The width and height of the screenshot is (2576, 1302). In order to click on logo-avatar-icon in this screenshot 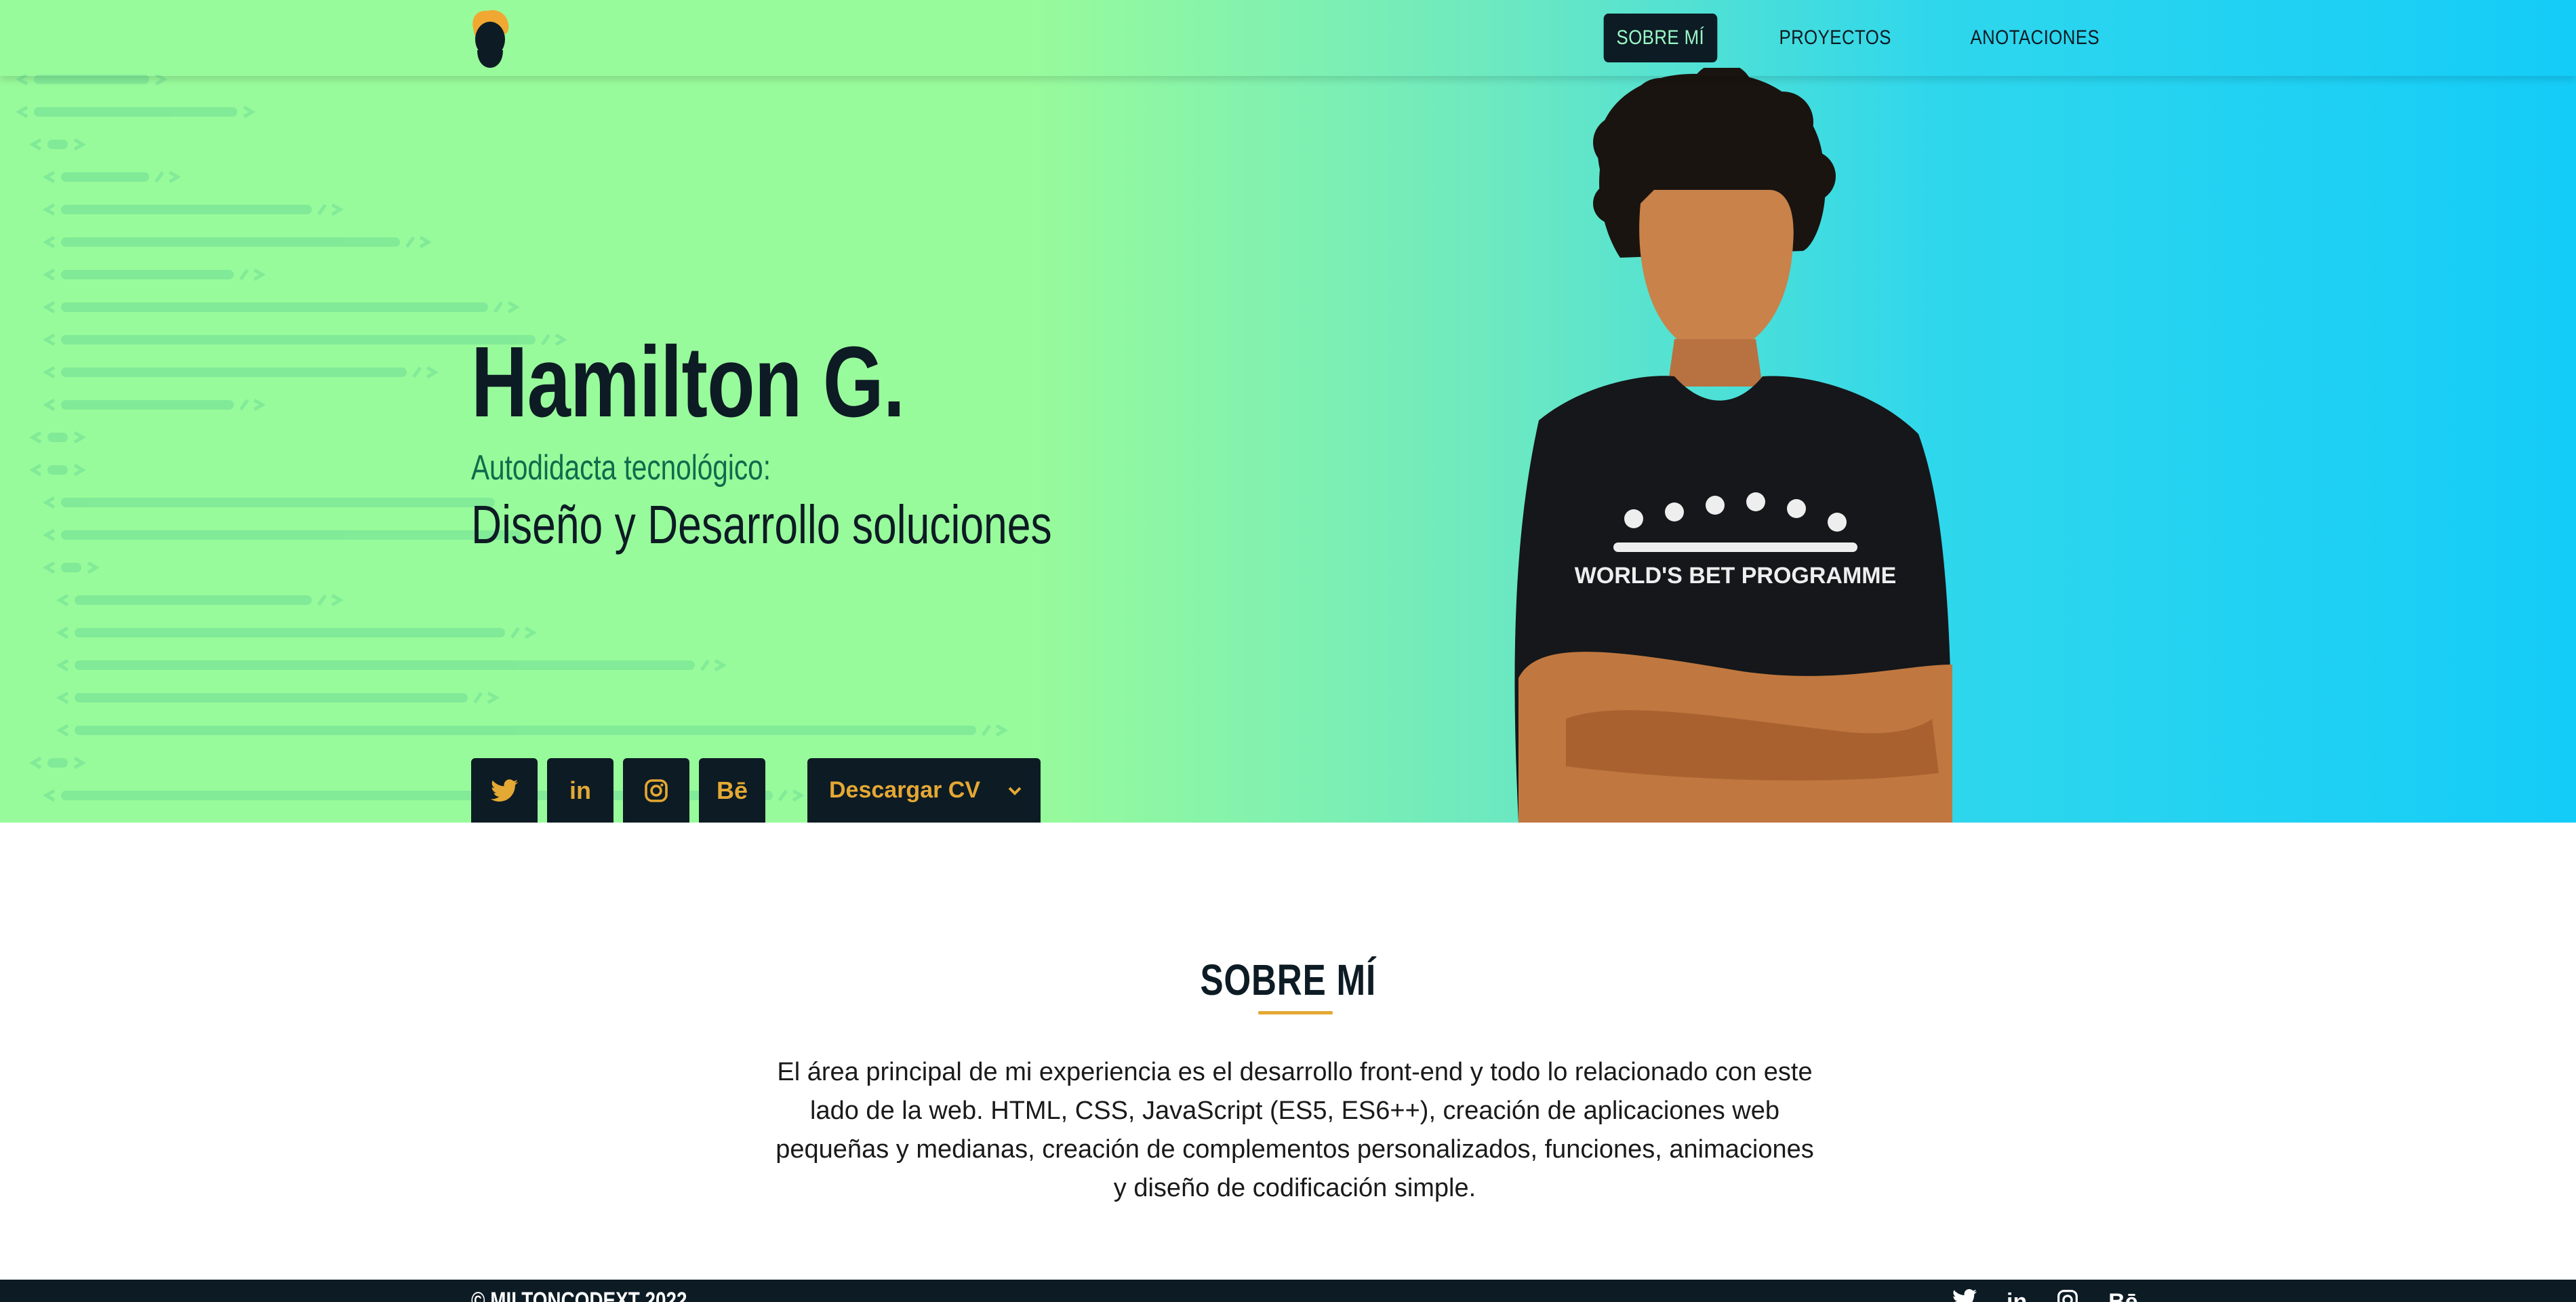, I will do `click(490, 38)`.